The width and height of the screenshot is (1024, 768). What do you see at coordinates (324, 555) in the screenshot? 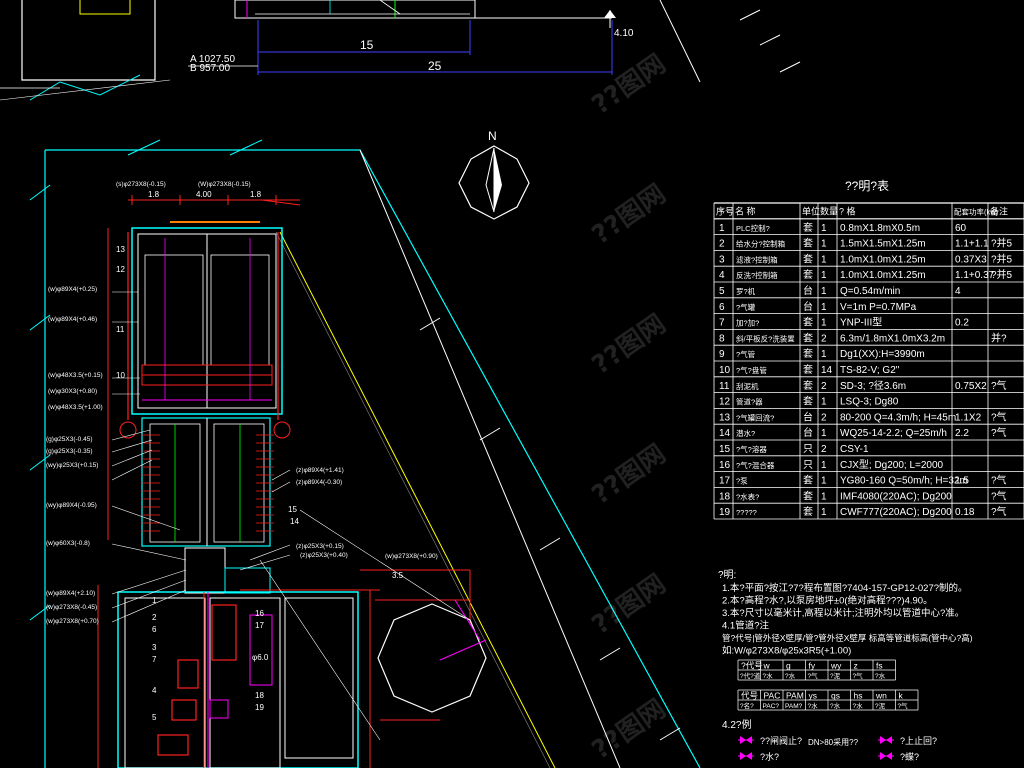
I see `pipe-tag: (z)φ25X3(+0.40)` at bounding box center [324, 555].